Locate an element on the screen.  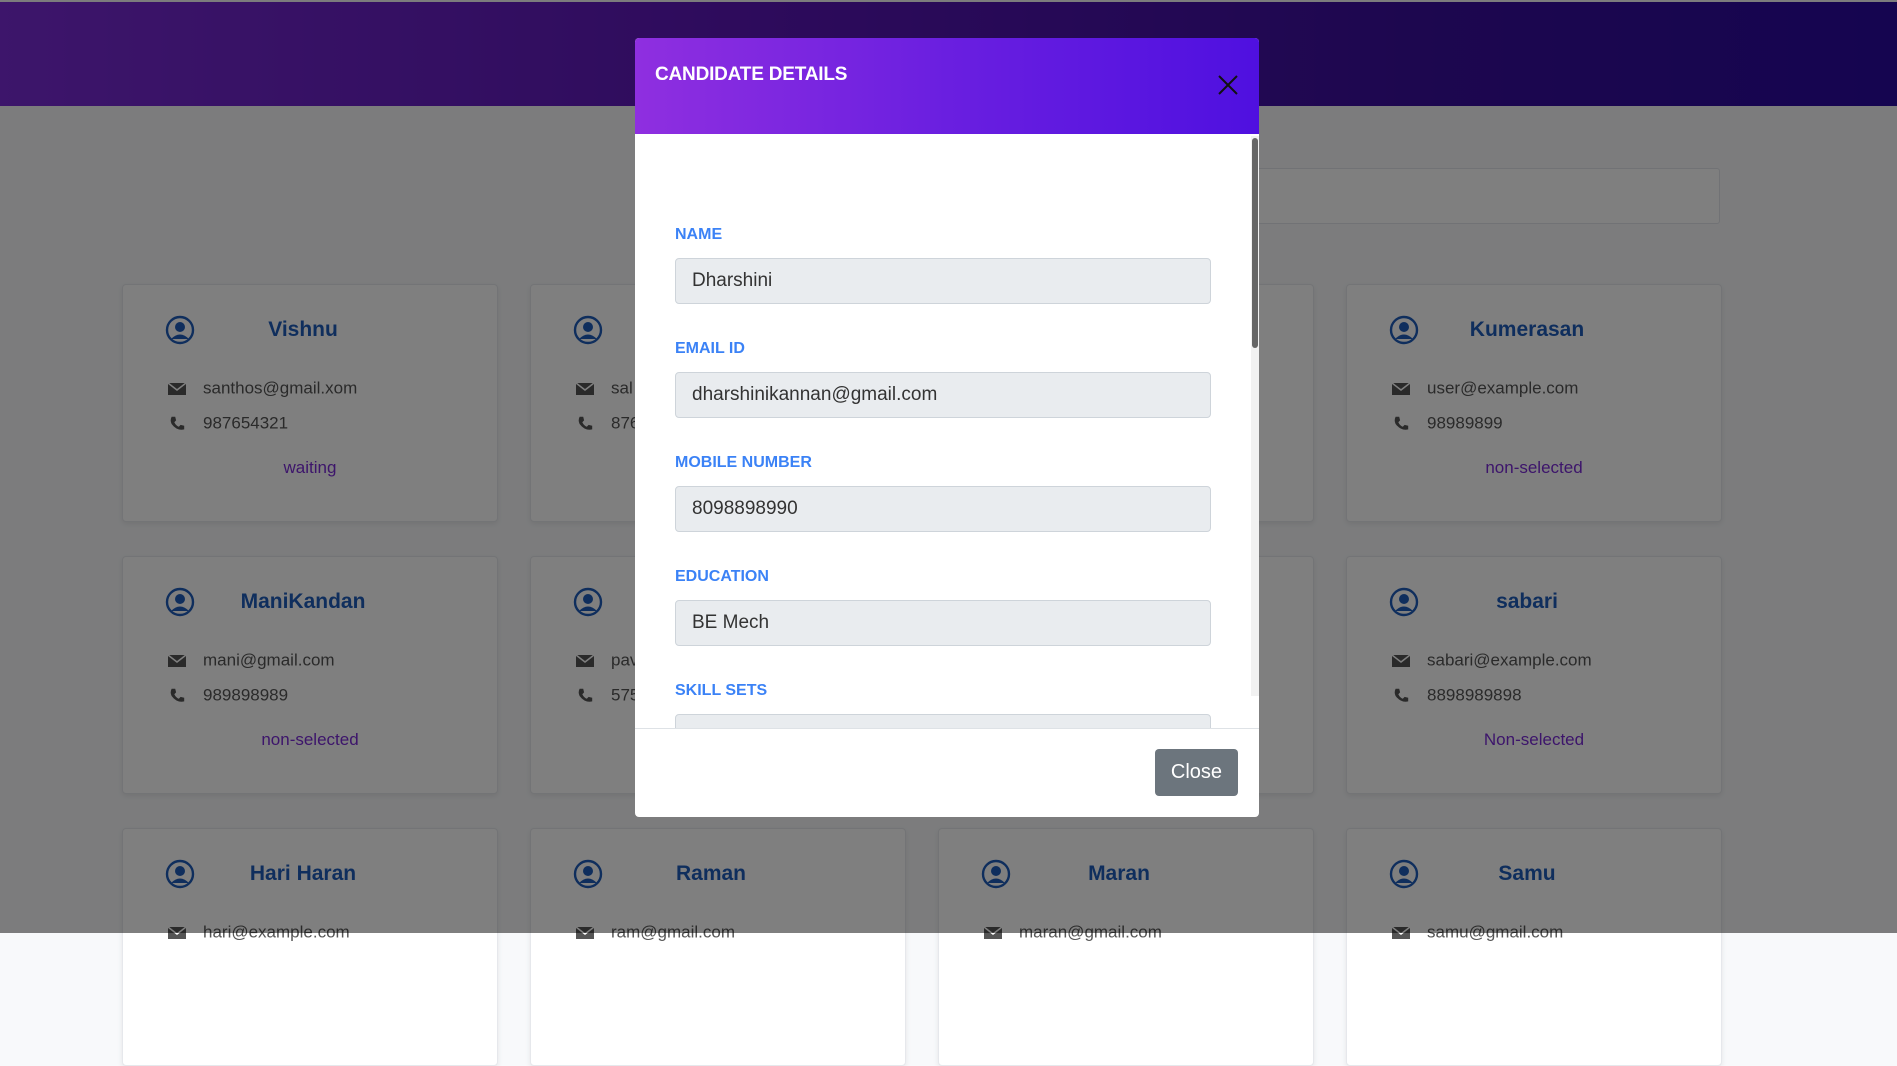
modal-title: CANDIDATE DETAILS is located at coordinates (751, 74).